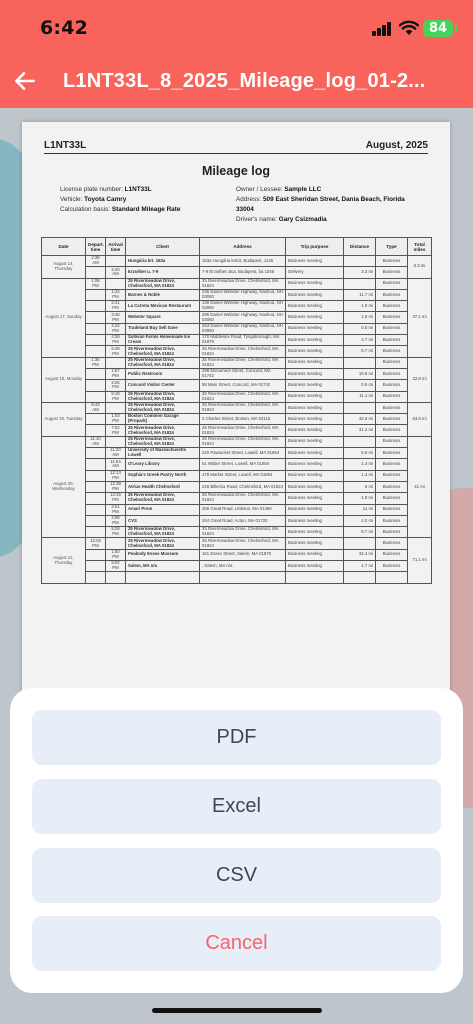  I want to click on wifi-icon, so click(409, 27).